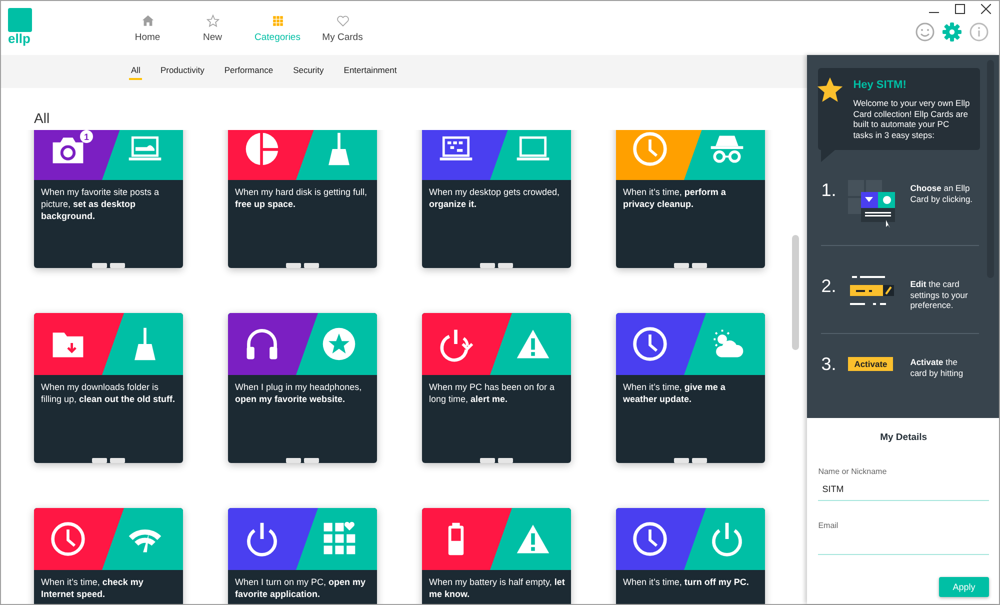 The image size is (1000, 605). What do you see at coordinates (249, 71) in the screenshot?
I see `category-tab: Performance` at bounding box center [249, 71].